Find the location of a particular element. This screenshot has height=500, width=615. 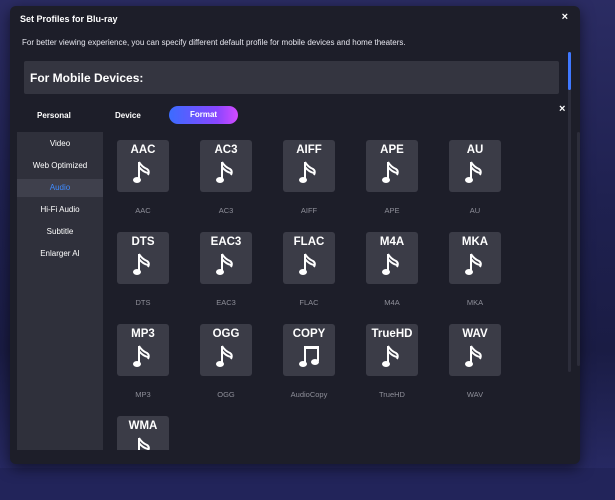

tab-personal: Personal is located at coordinates (54, 115).